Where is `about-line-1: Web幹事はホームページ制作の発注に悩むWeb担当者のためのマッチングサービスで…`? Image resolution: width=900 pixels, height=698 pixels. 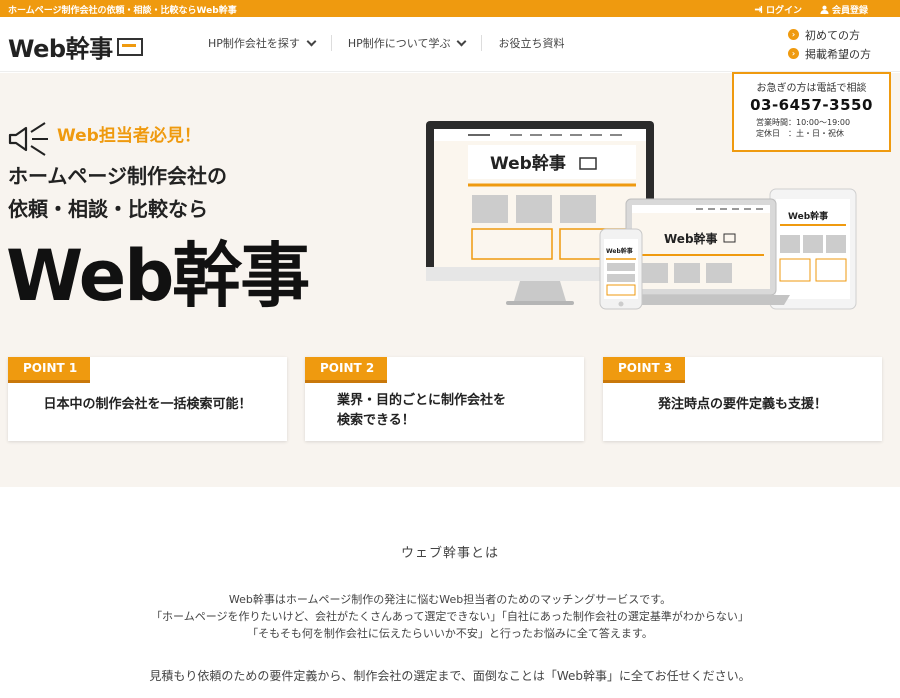
about-line-1: Web幹事はホームページ制作の発注に悩むWeb担当者のためのマッチングサービスで… is located at coordinates (450, 599).